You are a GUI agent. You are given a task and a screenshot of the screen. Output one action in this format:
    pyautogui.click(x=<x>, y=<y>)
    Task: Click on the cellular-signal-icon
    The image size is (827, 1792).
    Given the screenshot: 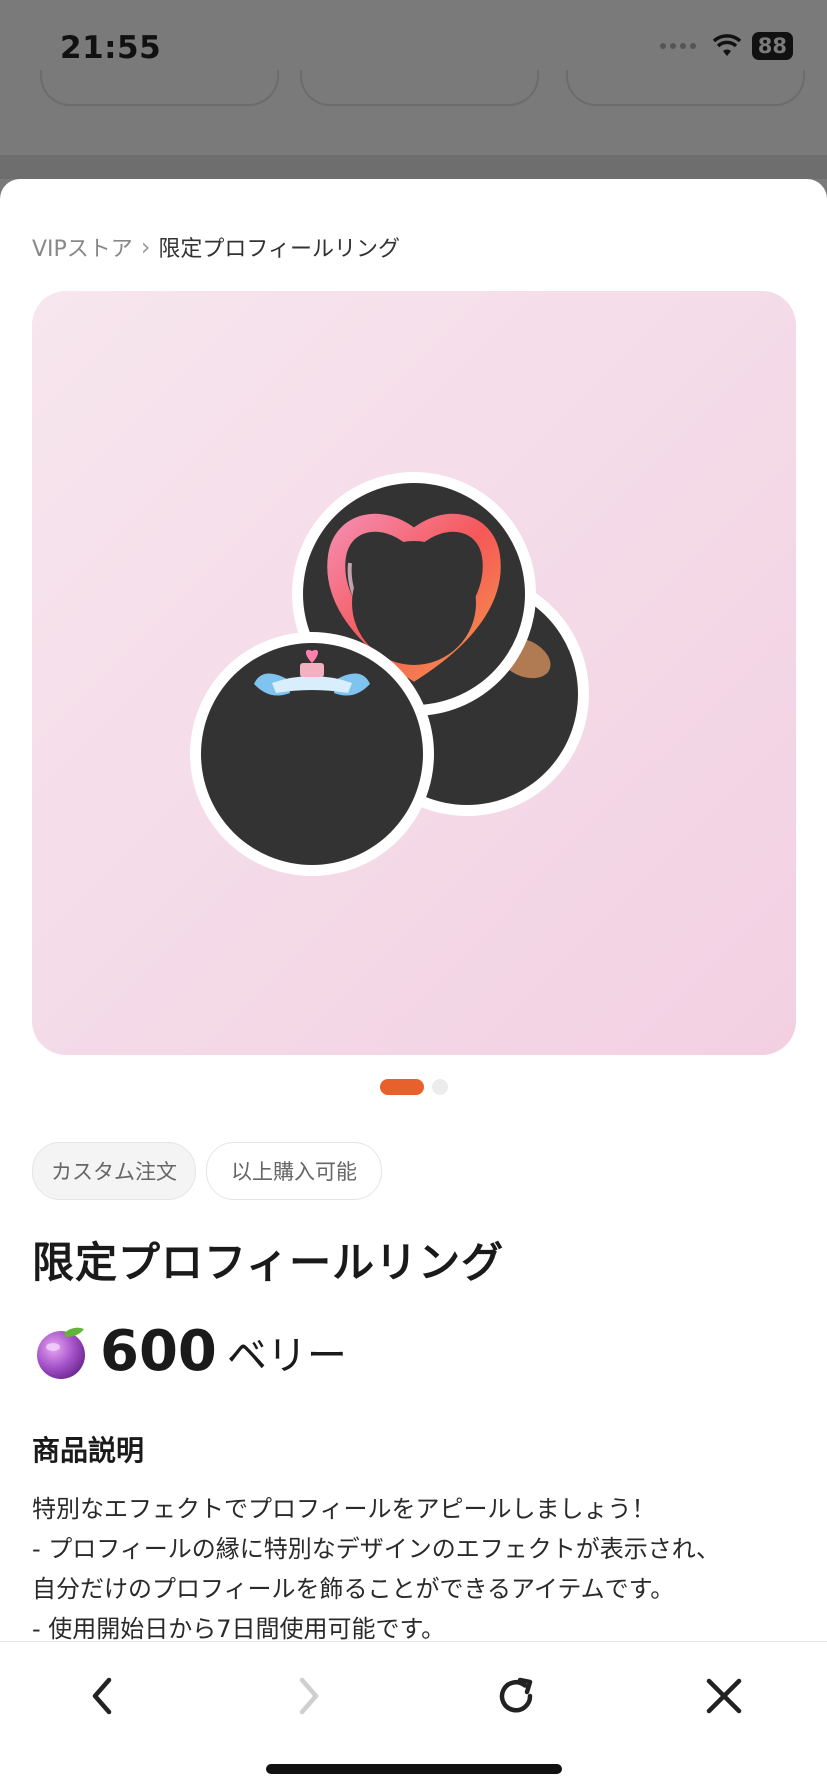 What is the action you would take?
    pyautogui.click(x=677, y=46)
    